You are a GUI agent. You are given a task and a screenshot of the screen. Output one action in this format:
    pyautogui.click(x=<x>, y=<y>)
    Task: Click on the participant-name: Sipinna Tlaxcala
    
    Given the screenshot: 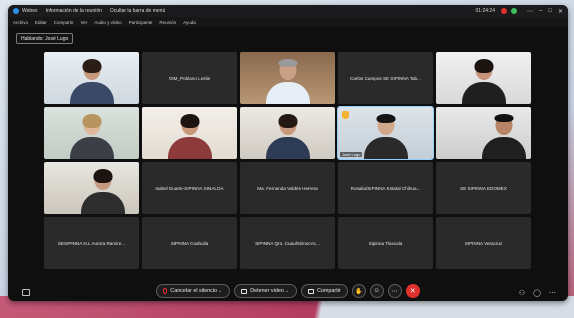 What is the action you would take?
    pyautogui.click(x=385, y=243)
    